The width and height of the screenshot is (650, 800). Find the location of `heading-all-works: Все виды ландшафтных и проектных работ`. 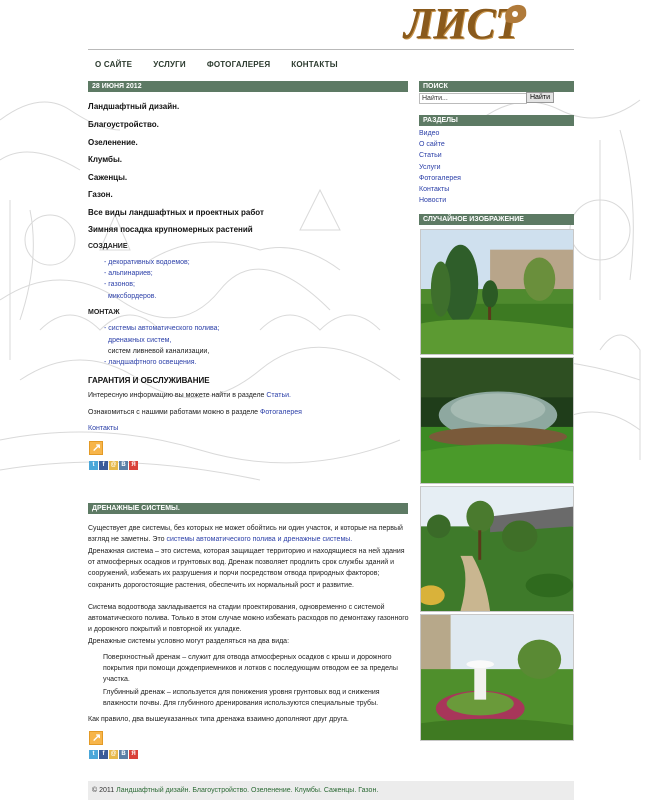

heading-all-works: Все виды ландшафтных и проектных работ is located at coordinates (176, 212).